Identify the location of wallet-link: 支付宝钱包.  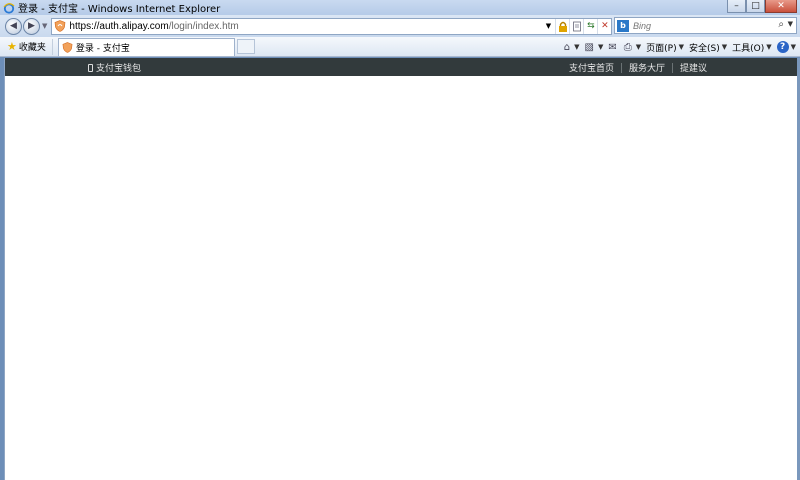
(114, 67).